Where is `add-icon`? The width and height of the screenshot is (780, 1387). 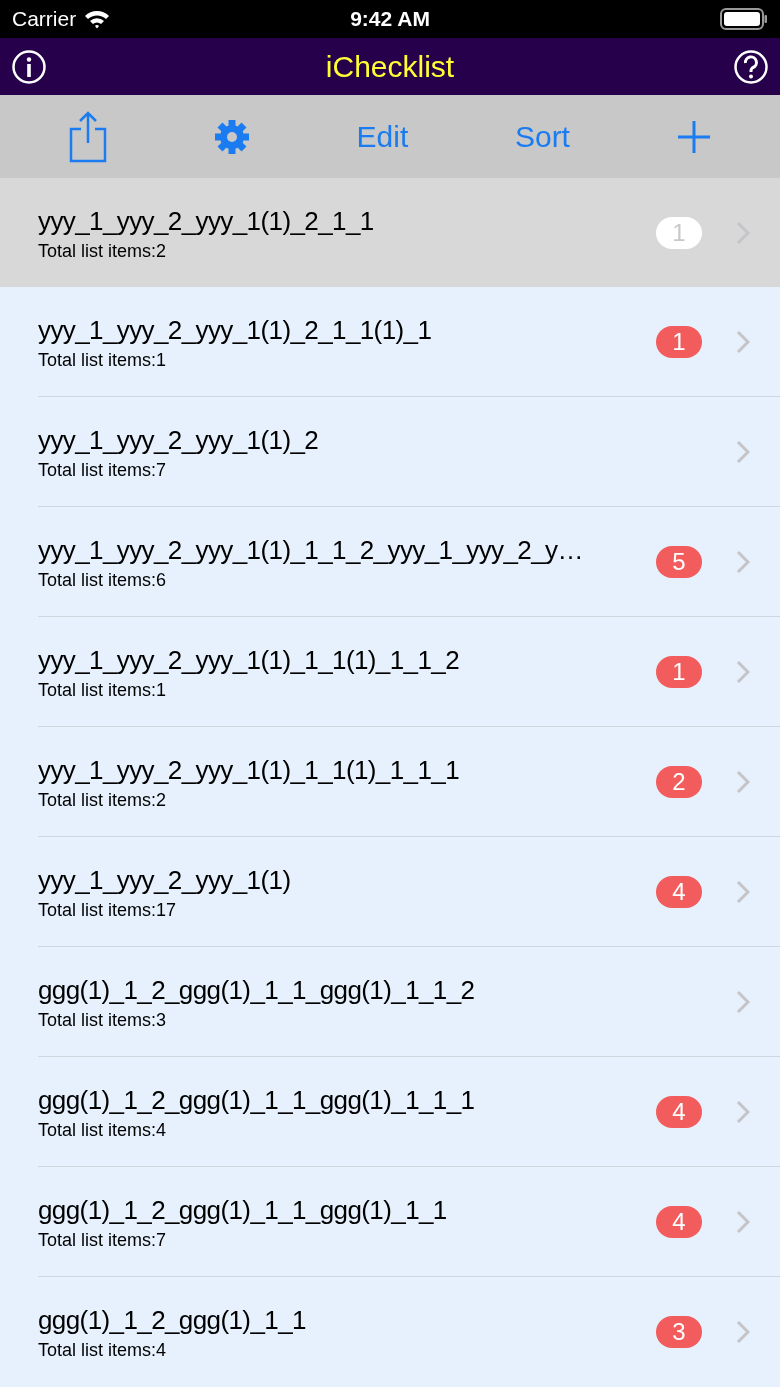 add-icon is located at coordinates (693, 136).